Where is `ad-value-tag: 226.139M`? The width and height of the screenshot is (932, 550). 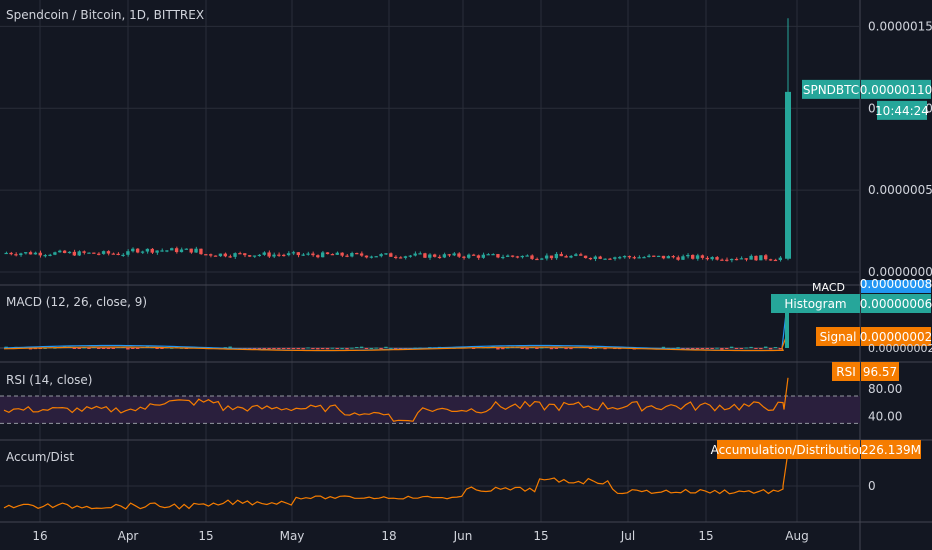
ad-value-tag: 226.139M is located at coordinates (891, 450).